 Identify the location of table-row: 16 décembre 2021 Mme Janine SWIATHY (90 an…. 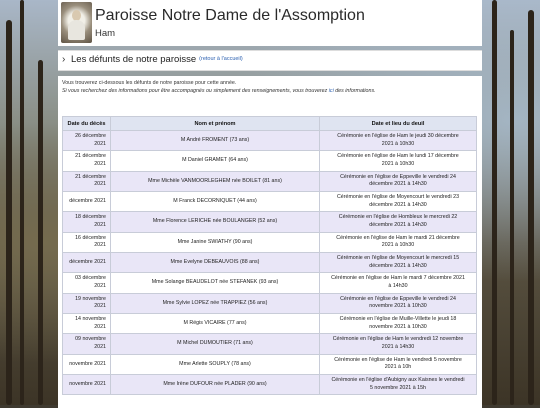
(269, 242).